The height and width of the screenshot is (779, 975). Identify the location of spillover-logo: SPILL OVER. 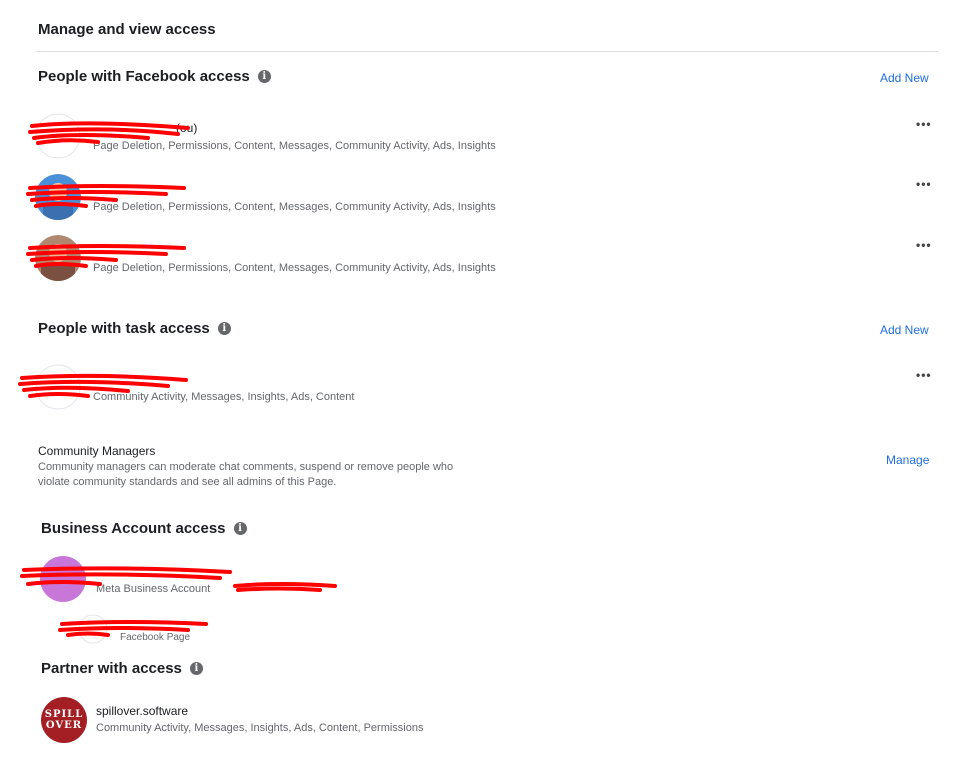
(64, 720).